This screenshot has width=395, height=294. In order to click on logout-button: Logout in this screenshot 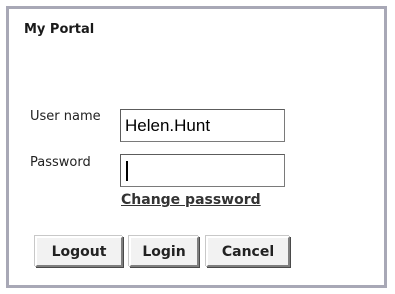, I will do `click(79, 251)`.